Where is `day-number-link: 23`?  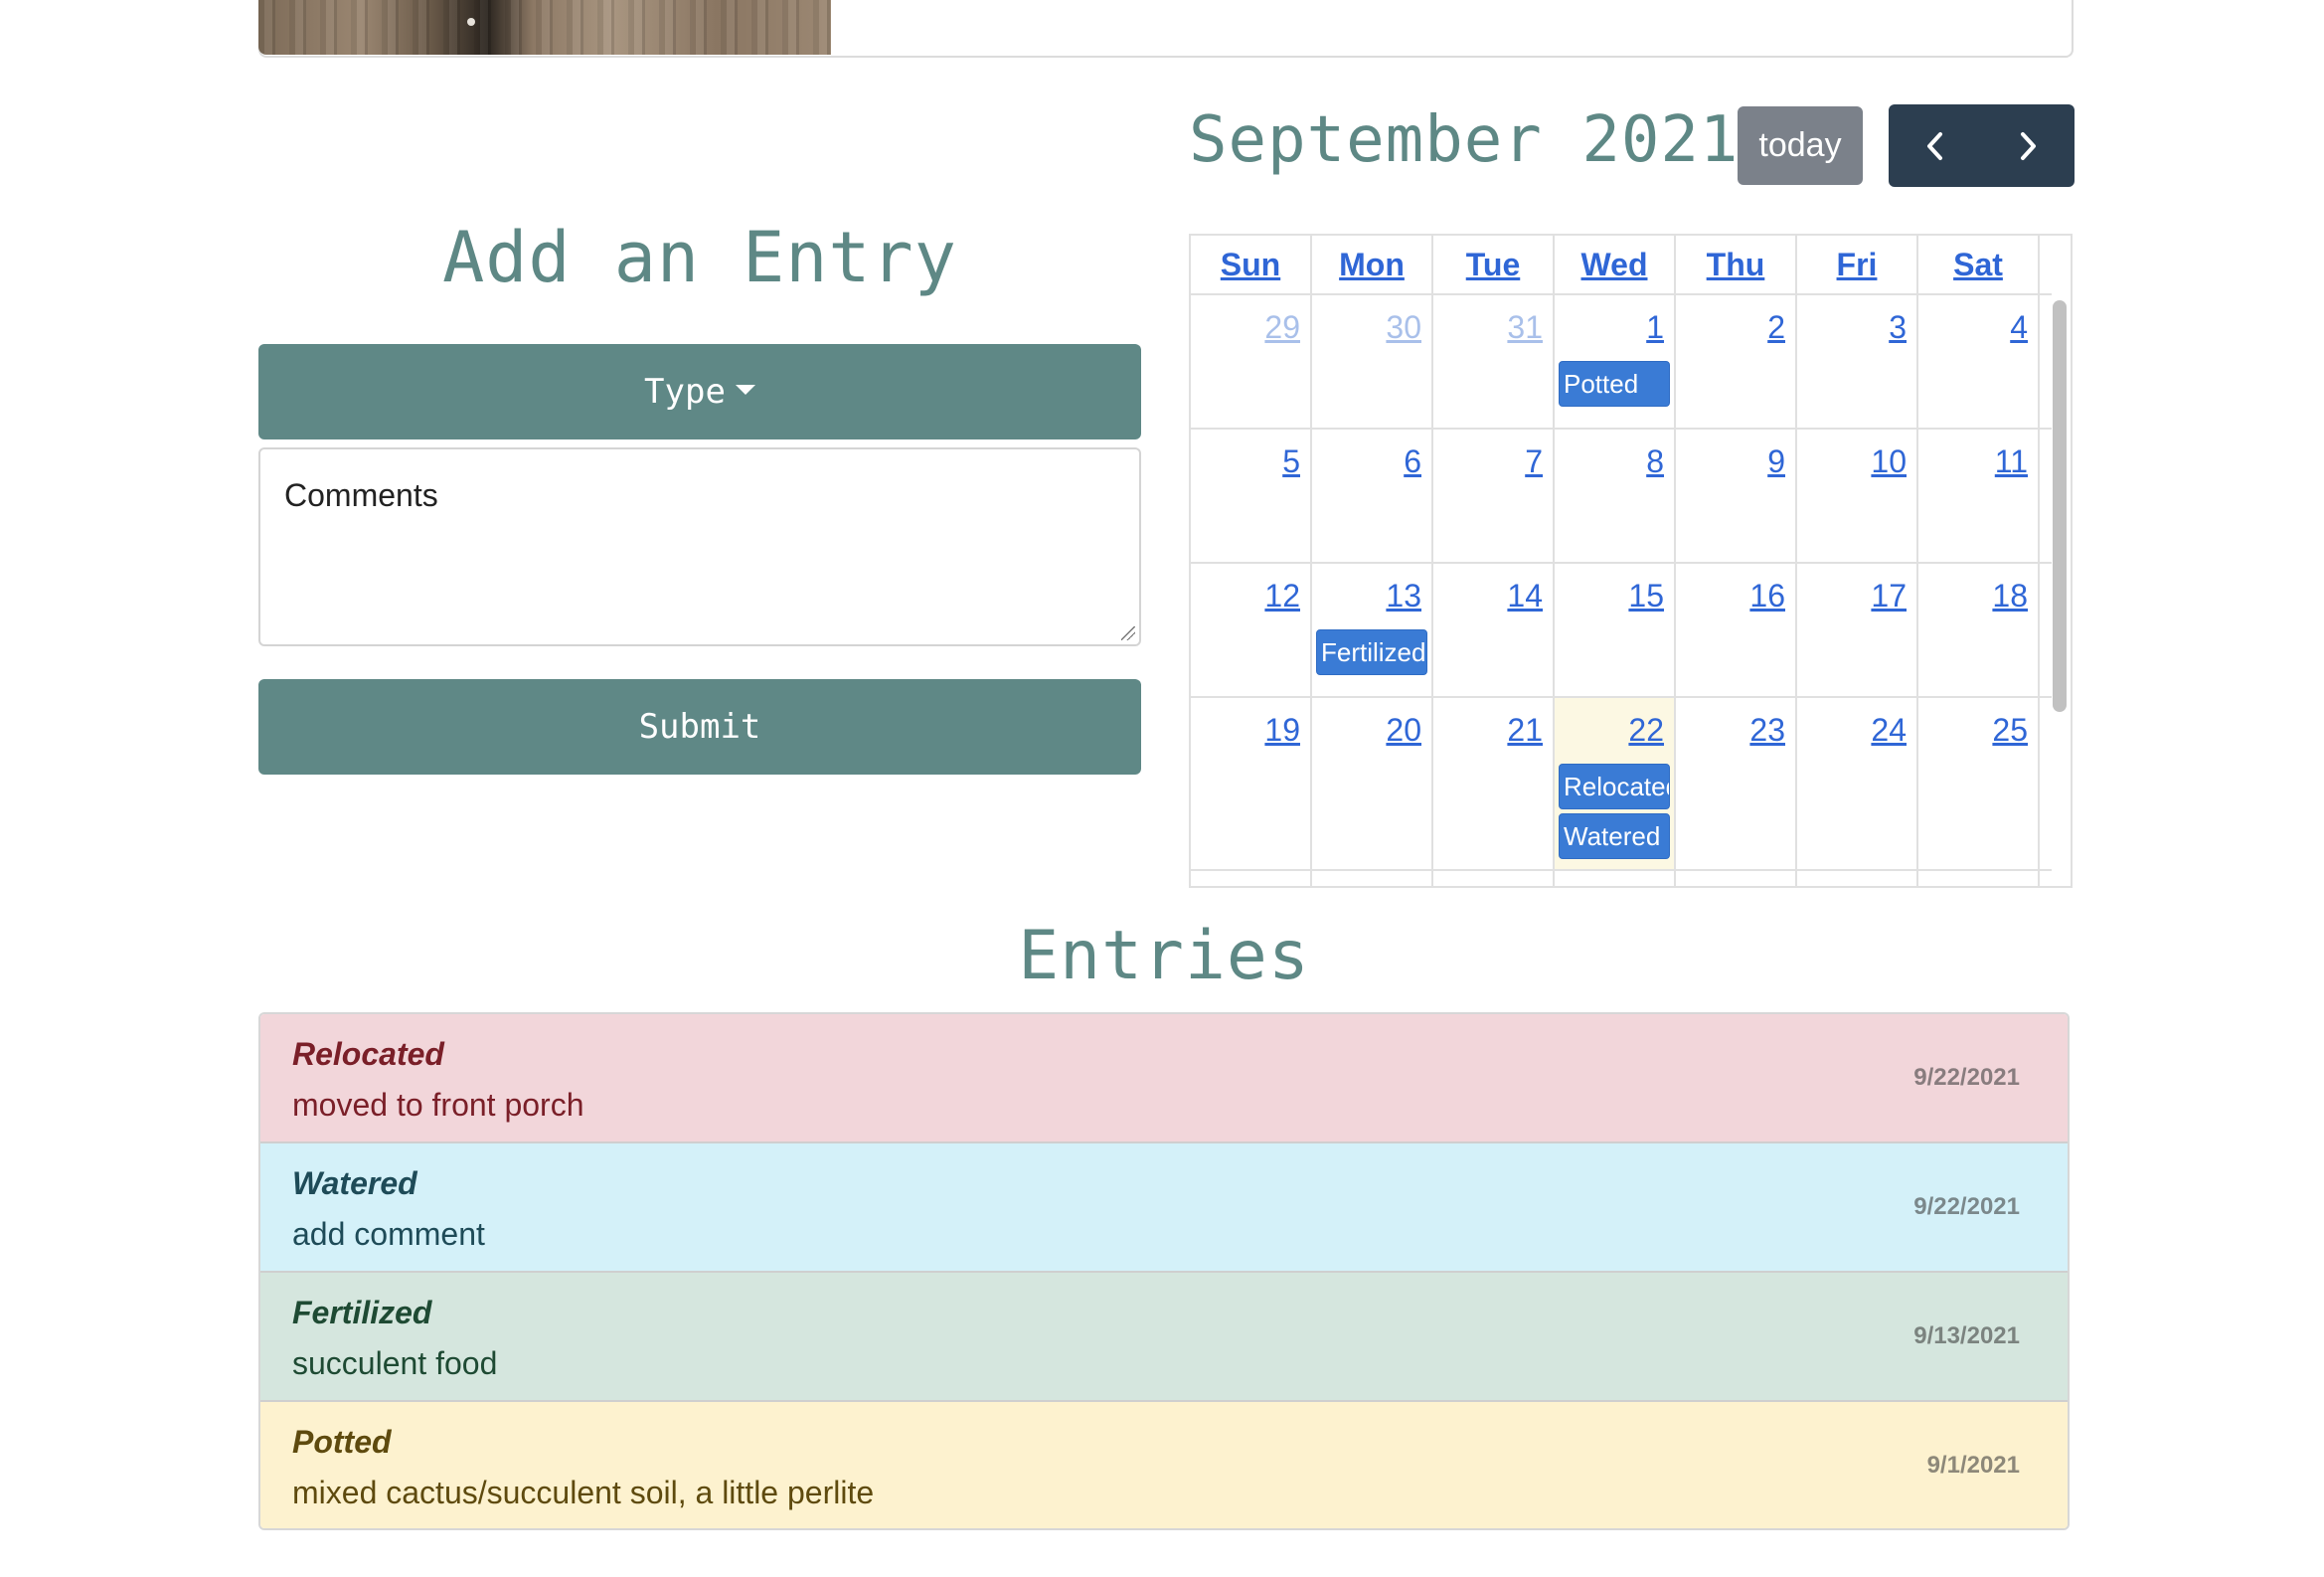
day-number-link: 23 is located at coordinates (1767, 730).